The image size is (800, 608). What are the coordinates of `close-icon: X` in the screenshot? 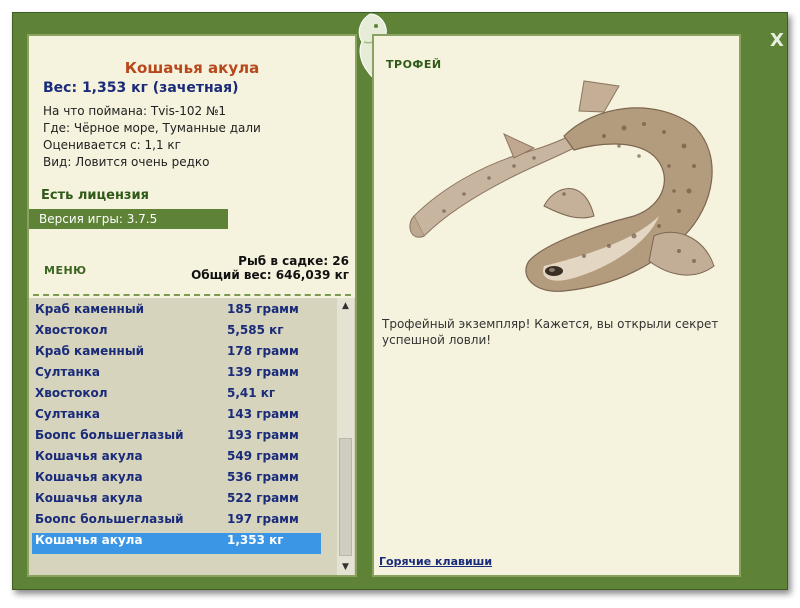 It's located at (777, 41).